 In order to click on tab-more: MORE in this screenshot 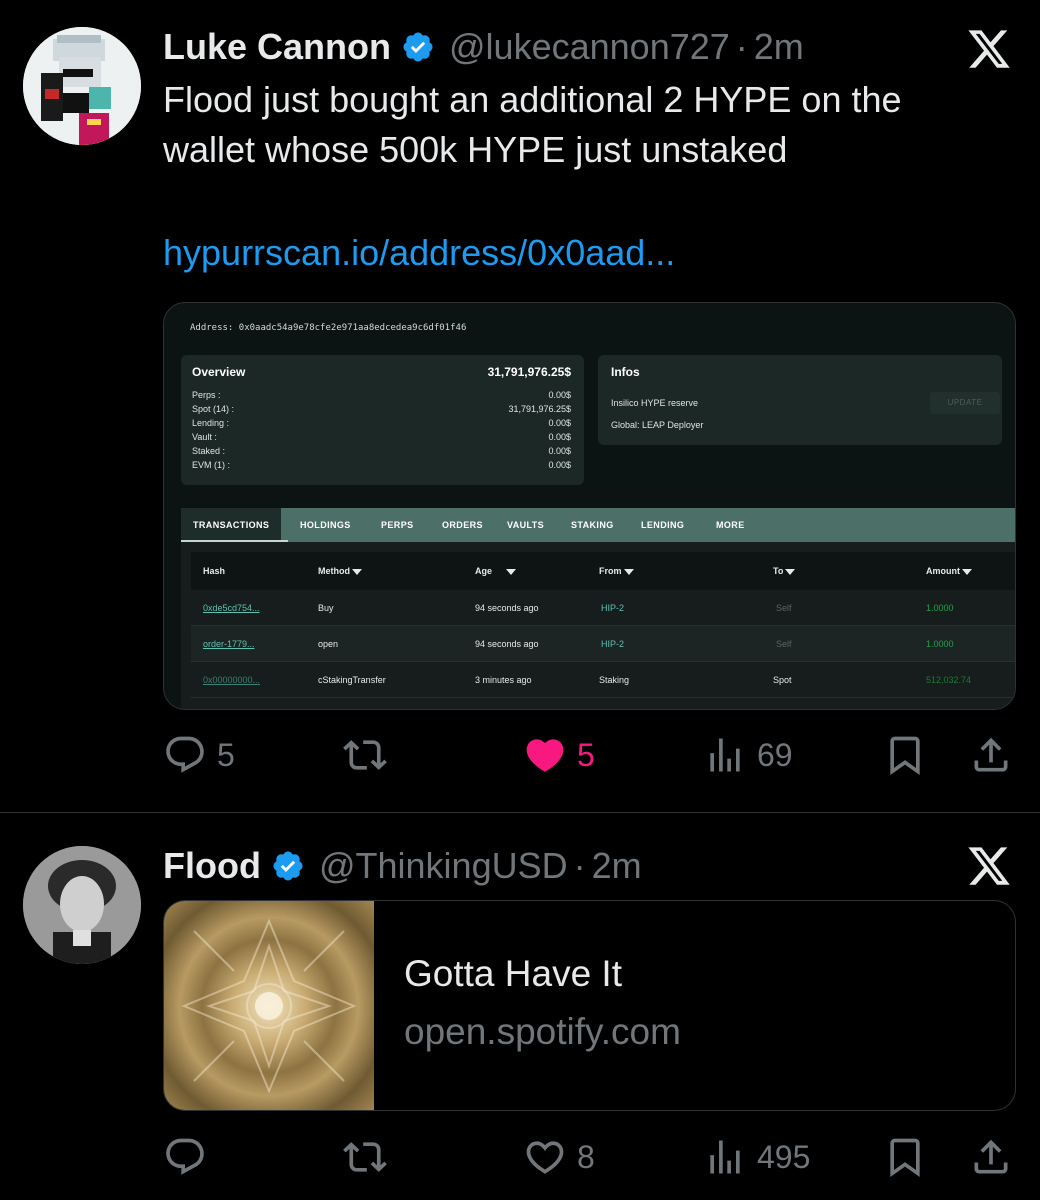, I will do `click(730, 525)`.